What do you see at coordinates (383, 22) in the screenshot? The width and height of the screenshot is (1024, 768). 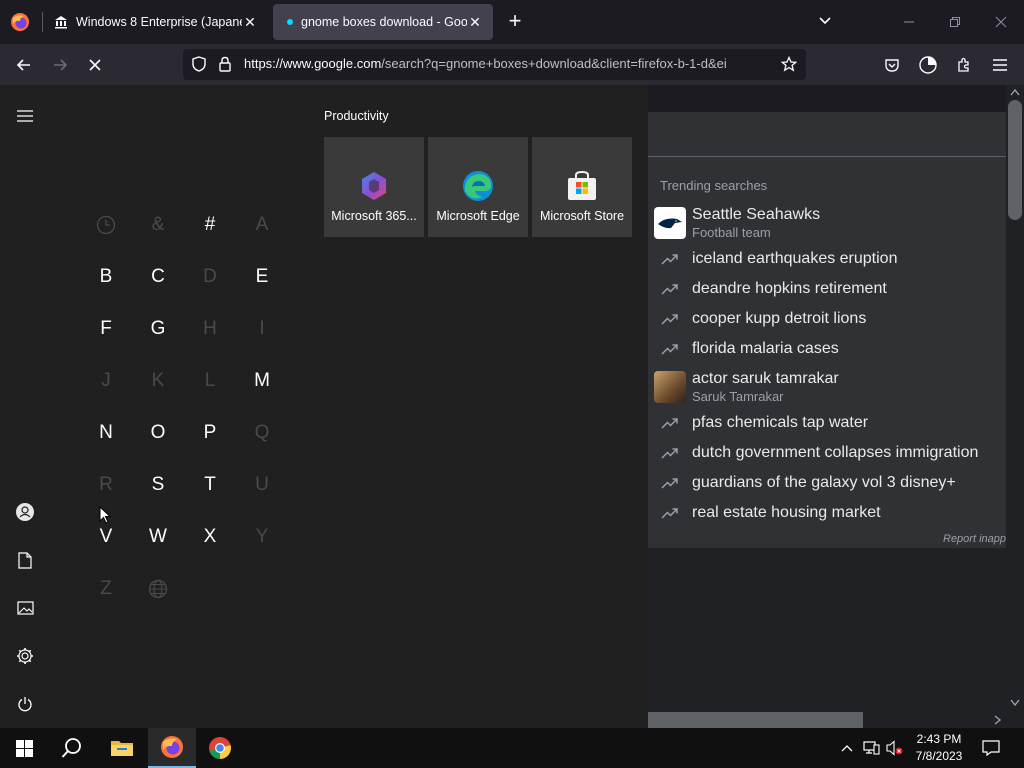 I see `tab-google-search: gnome boxes download - Goo ✕` at bounding box center [383, 22].